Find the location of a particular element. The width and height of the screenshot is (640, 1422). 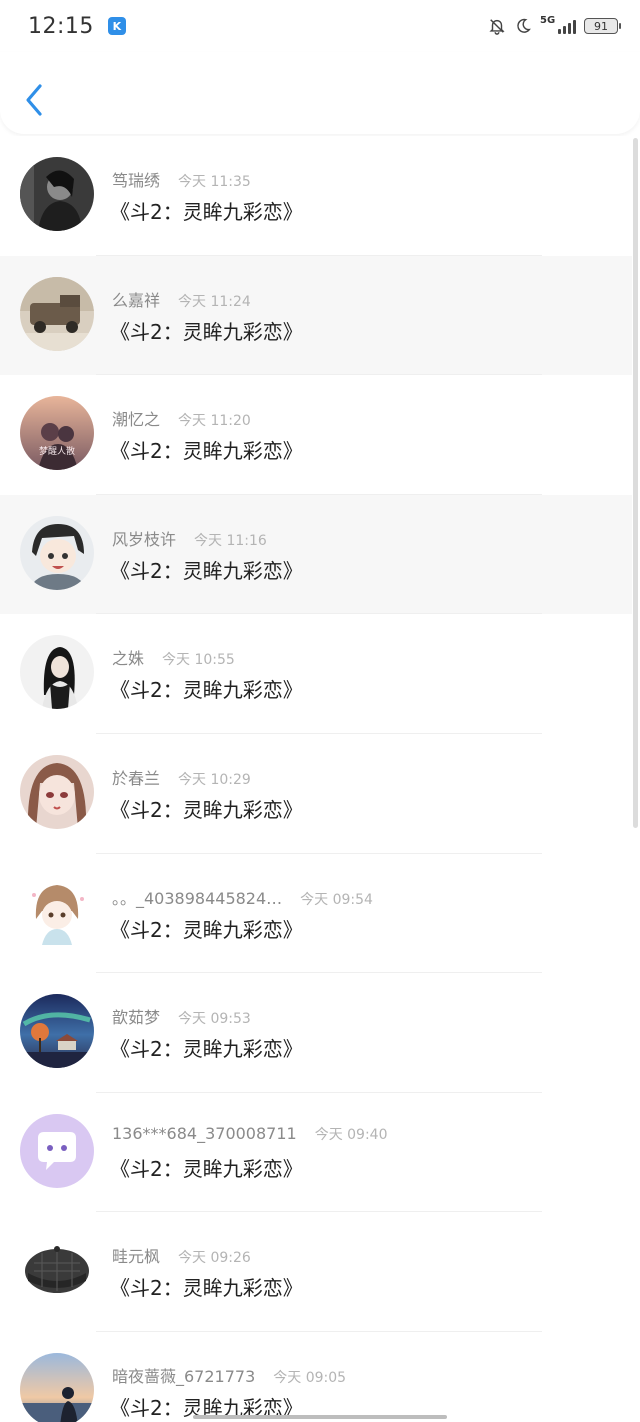

item-meta: 笃瑞绣 今天 11:35 is located at coordinates (181, 179).